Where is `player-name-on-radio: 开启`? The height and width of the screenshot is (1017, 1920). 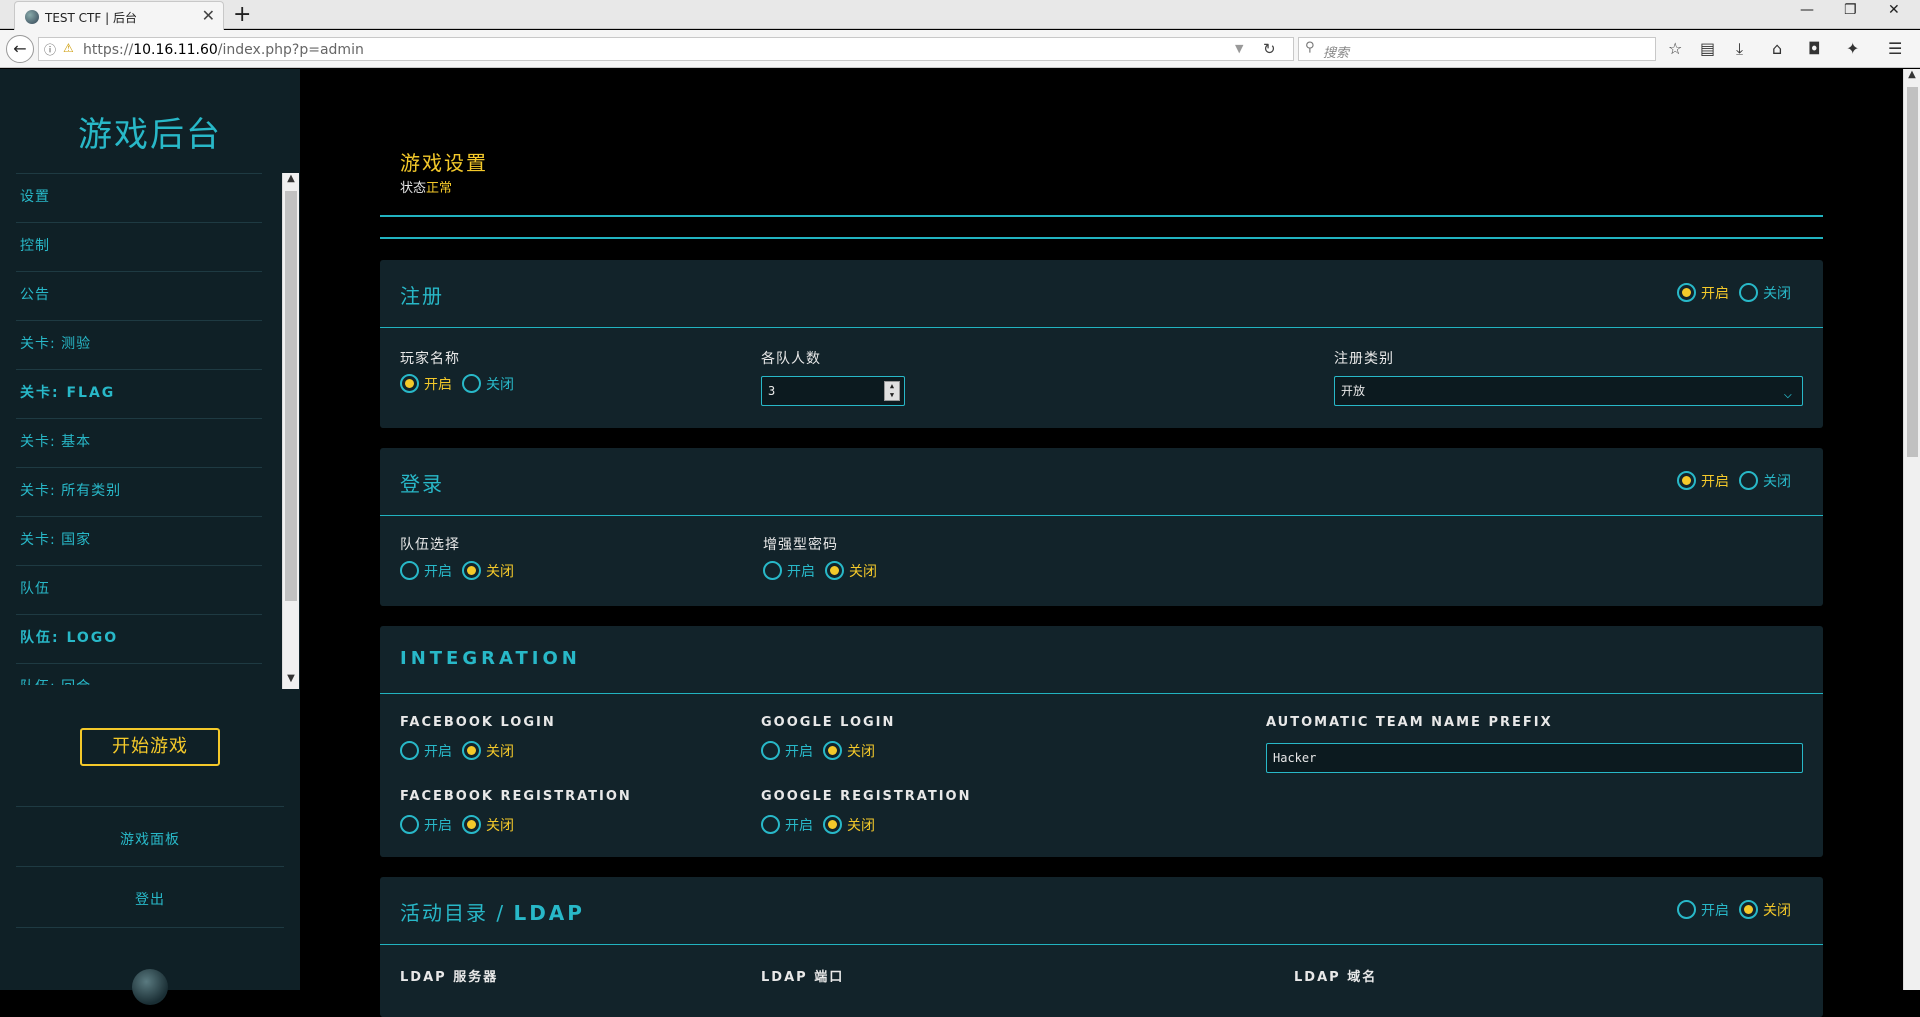 player-name-on-radio: 开启 is located at coordinates (426, 384).